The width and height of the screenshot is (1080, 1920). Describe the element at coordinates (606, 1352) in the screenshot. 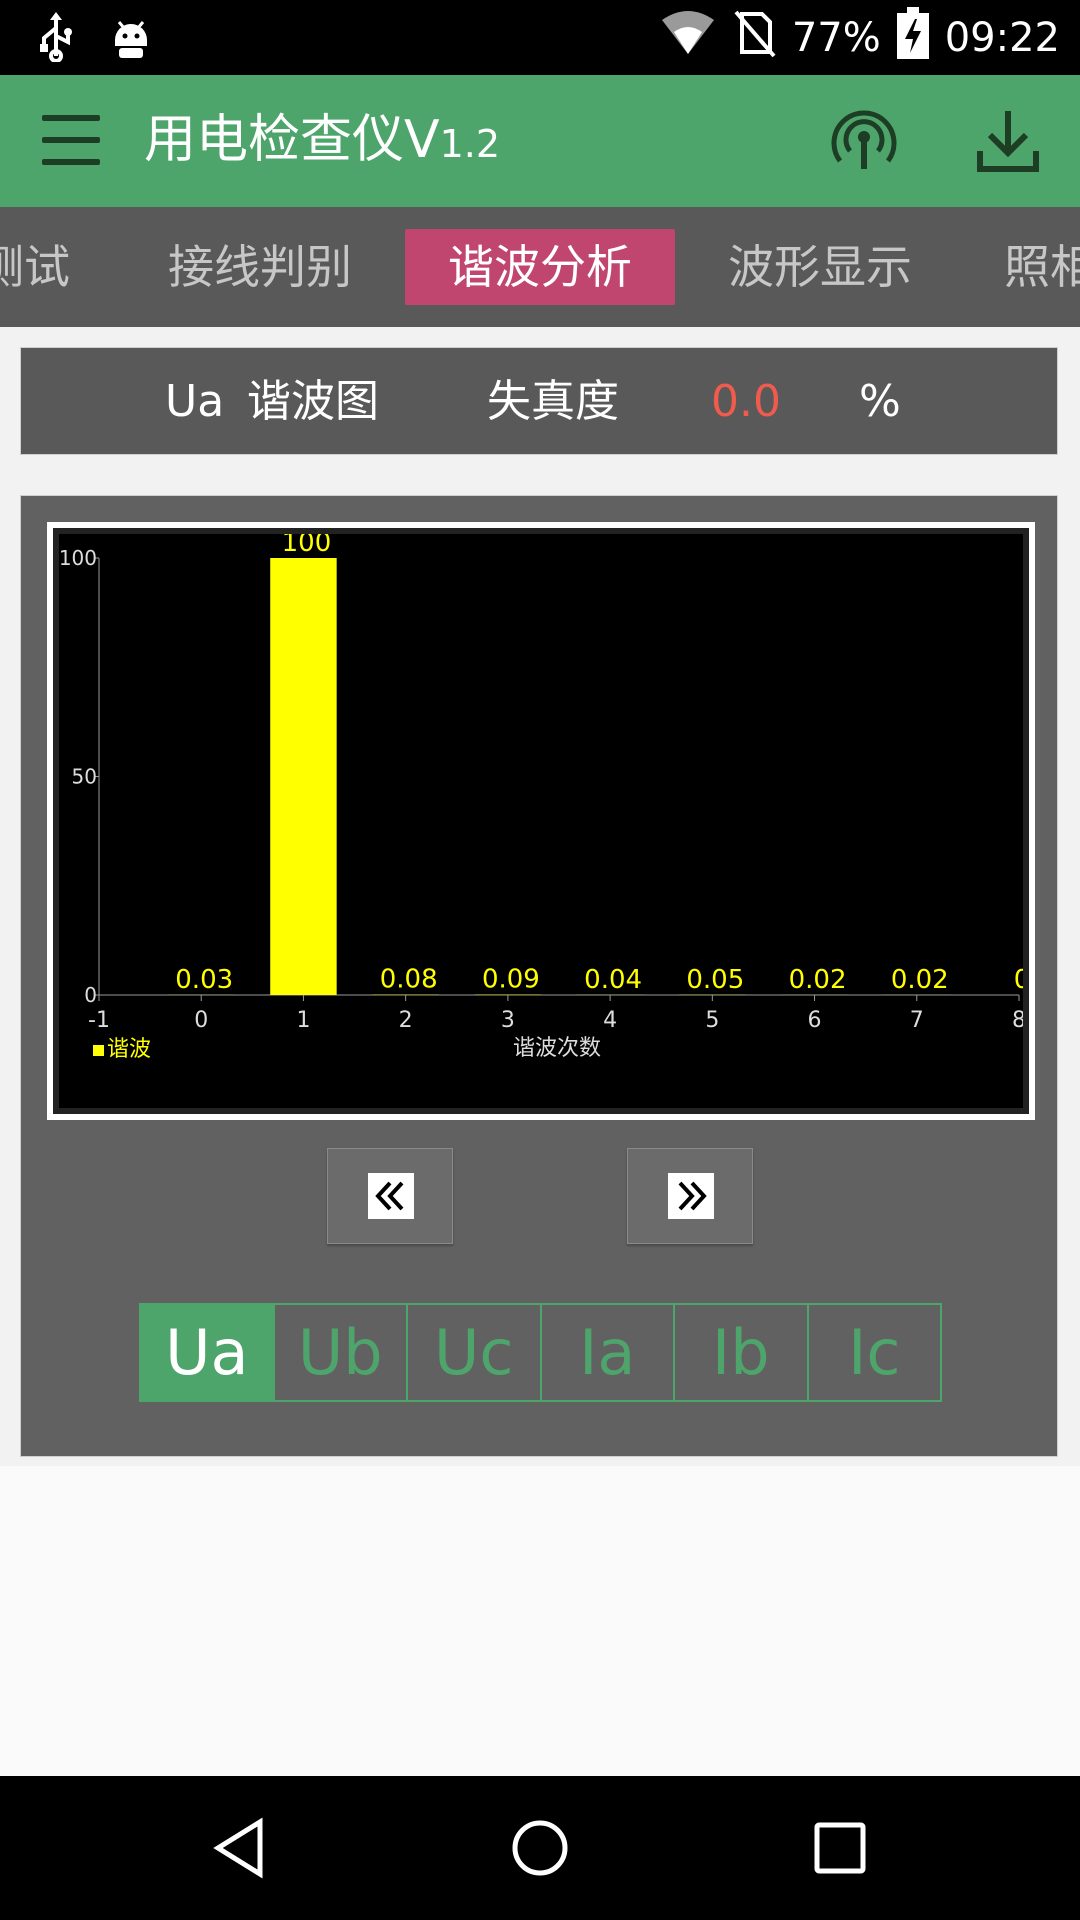

I see `channel-ia: Ia` at that location.